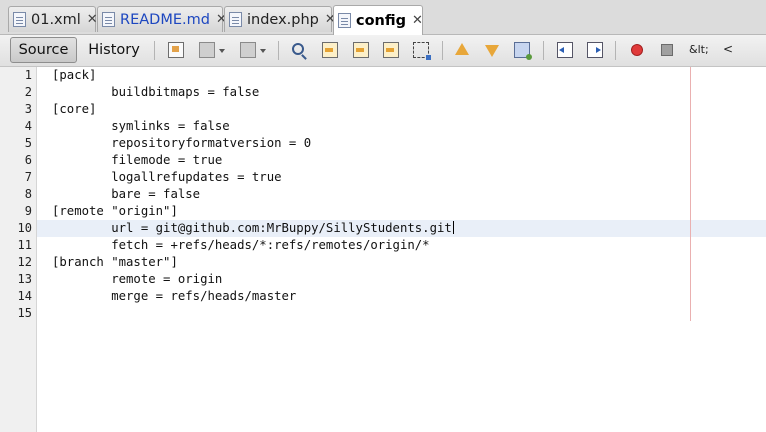  What do you see at coordinates (690, 194) in the screenshot?
I see `right-margin-guide` at bounding box center [690, 194].